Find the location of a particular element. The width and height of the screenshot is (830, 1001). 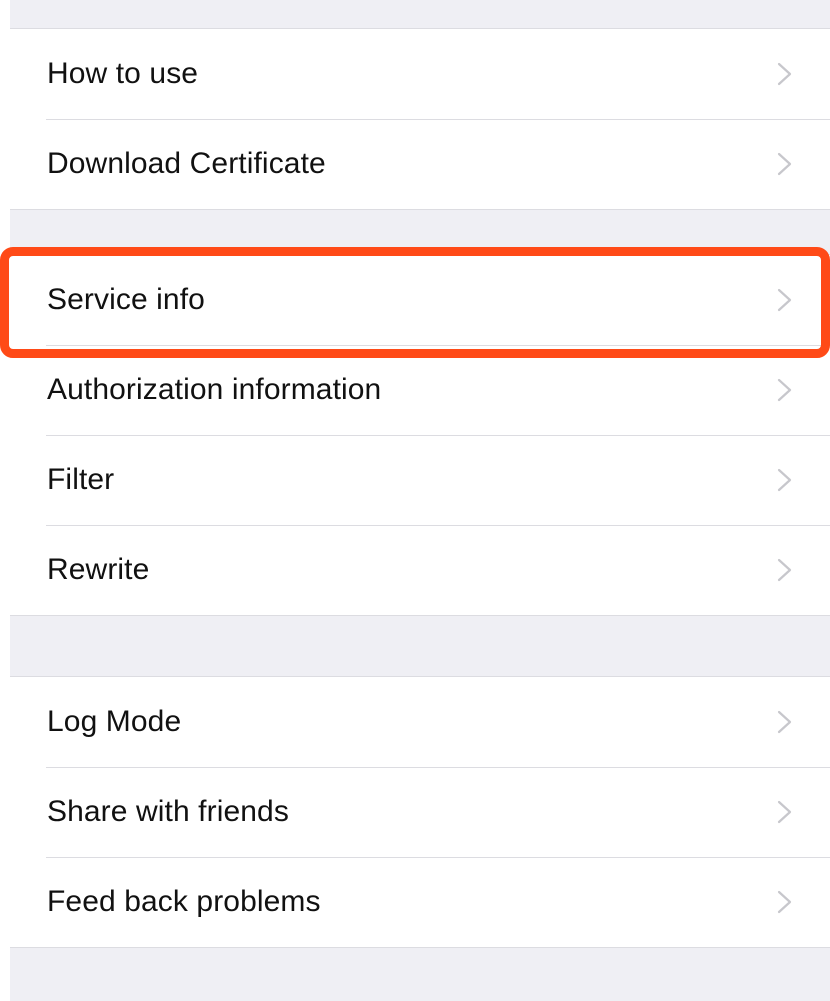

row-label: Feed back problems is located at coordinates (184, 901).